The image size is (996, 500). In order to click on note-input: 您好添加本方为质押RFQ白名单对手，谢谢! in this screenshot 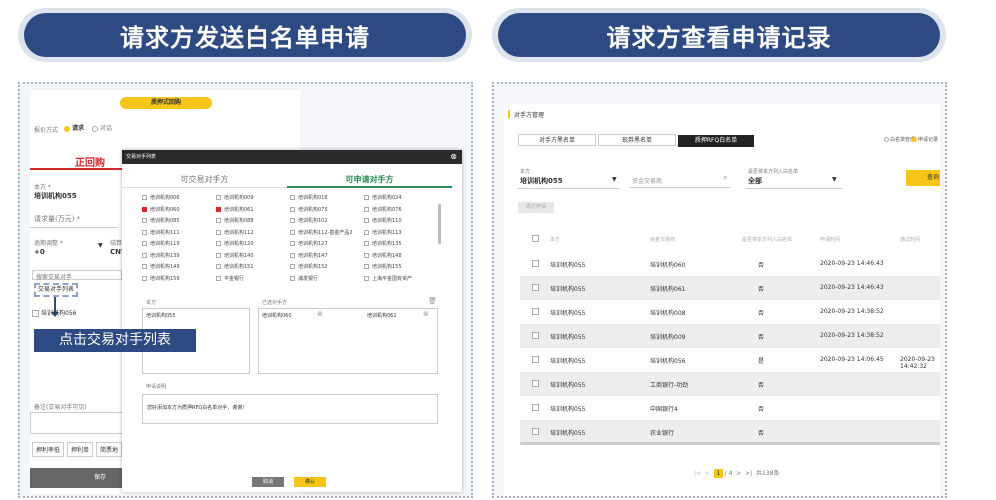, I will do `click(290, 409)`.